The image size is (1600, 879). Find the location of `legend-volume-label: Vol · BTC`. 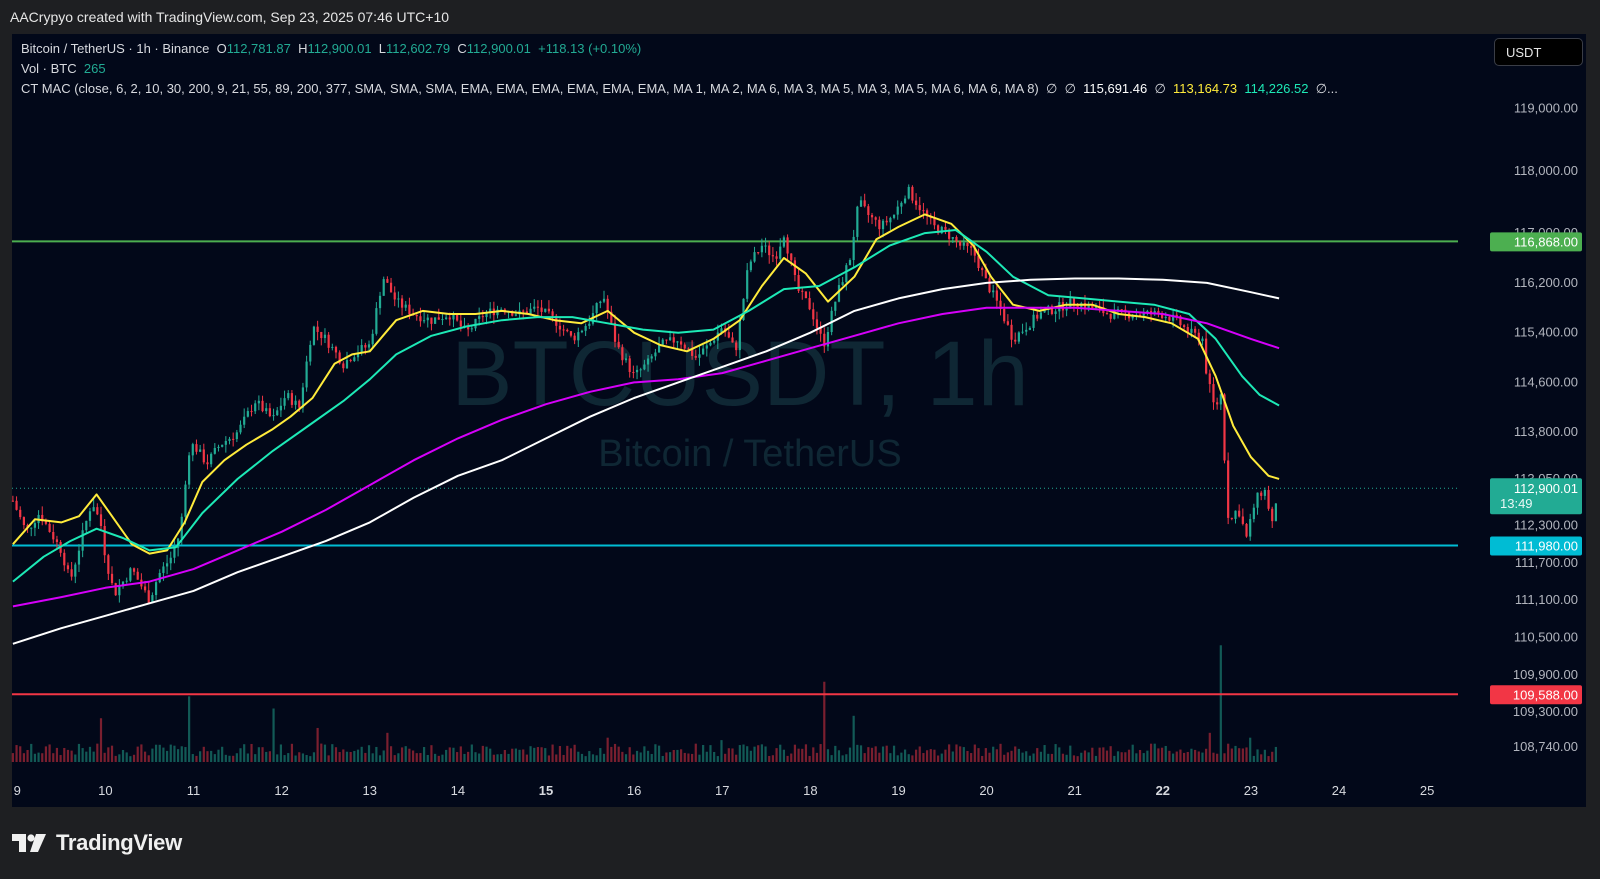

legend-volume-label: Vol · BTC is located at coordinates (49, 68).